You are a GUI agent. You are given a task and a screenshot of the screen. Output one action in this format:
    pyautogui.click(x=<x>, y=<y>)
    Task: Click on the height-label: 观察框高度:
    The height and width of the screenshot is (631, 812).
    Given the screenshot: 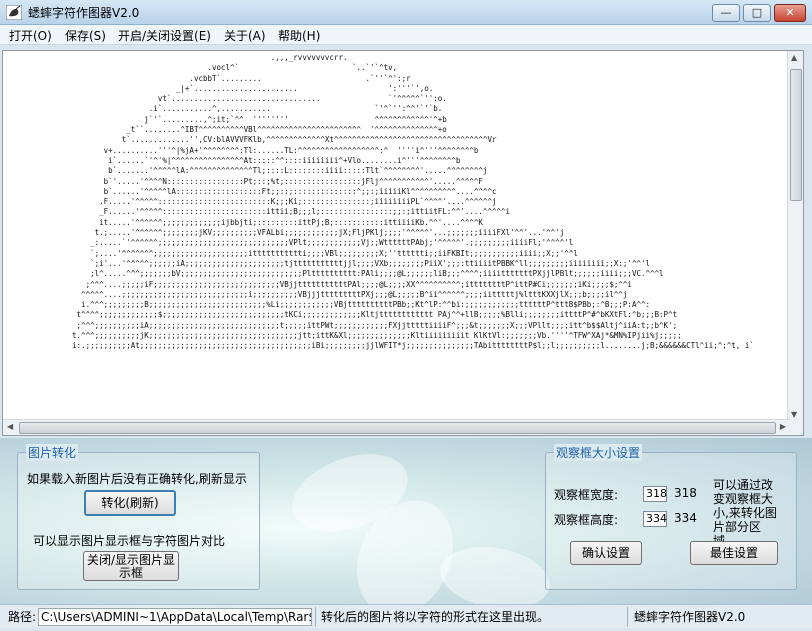 What is the action you would take?
    pyautogui.click(x=586, y=520)
    